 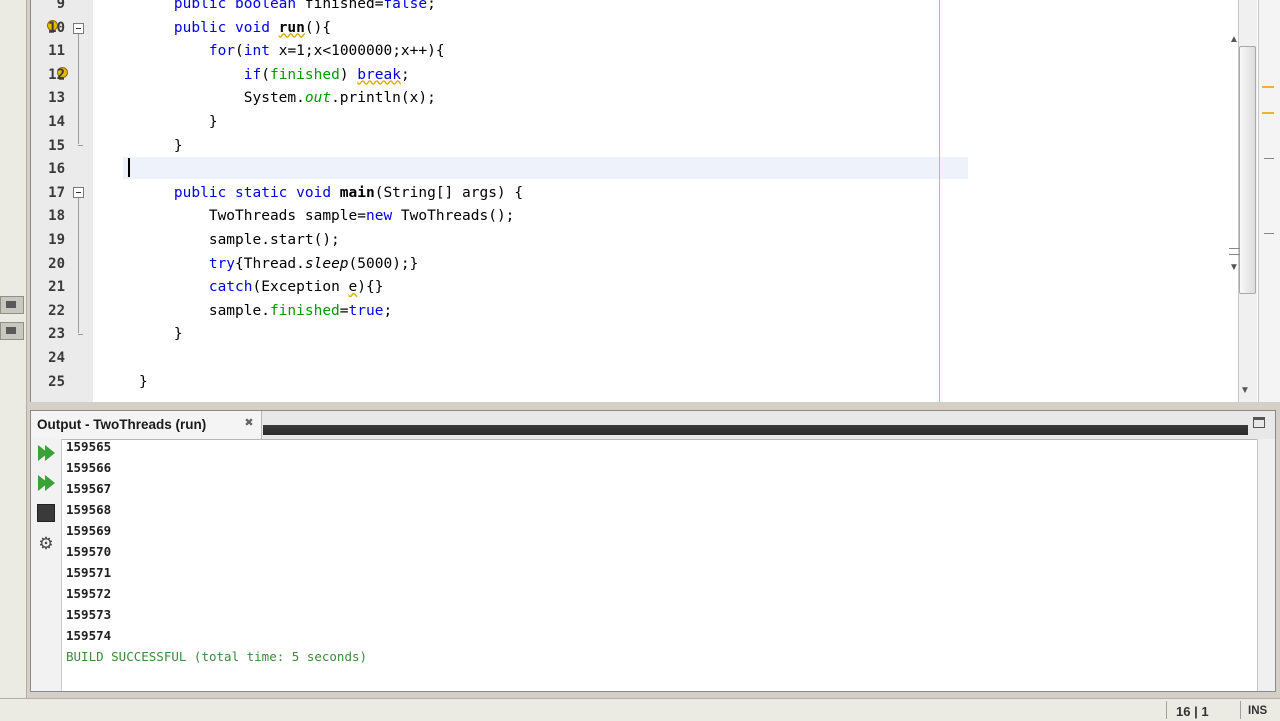 I want to click on code-token: public void, so click(x=221, y=27).